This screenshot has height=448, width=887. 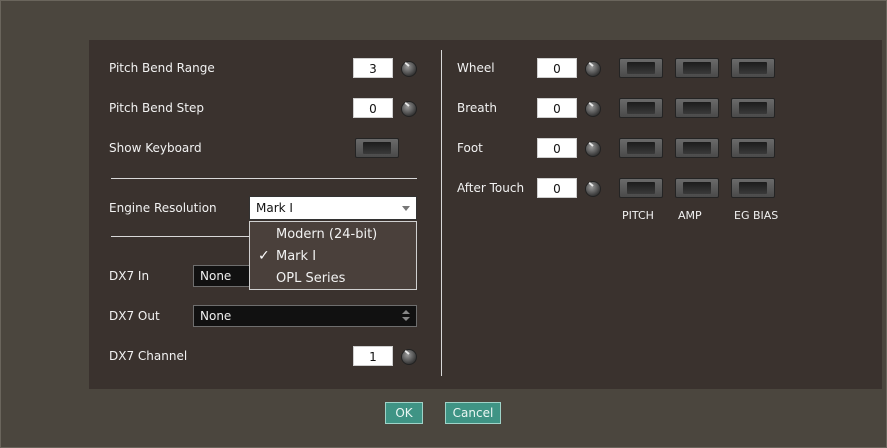 I want to click on dx7-channel-input: 1, so click(x=373, y=356).